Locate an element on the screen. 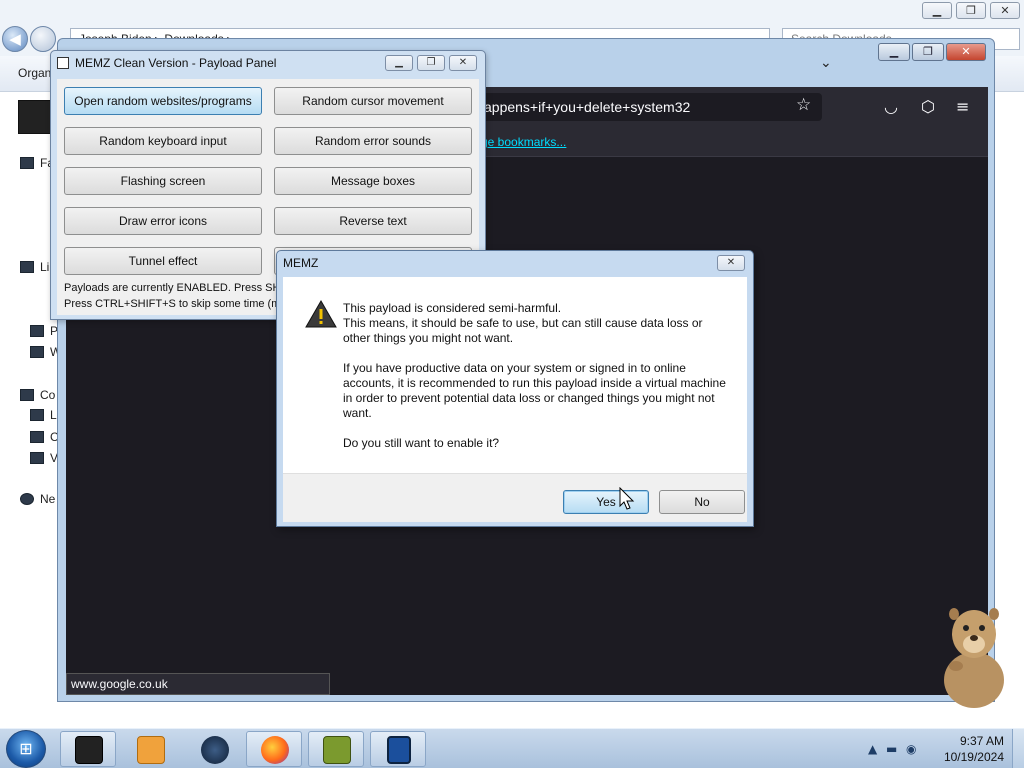 The image size is (1024, 768). bonzi-box-icon is located at coordinates (337, 750).